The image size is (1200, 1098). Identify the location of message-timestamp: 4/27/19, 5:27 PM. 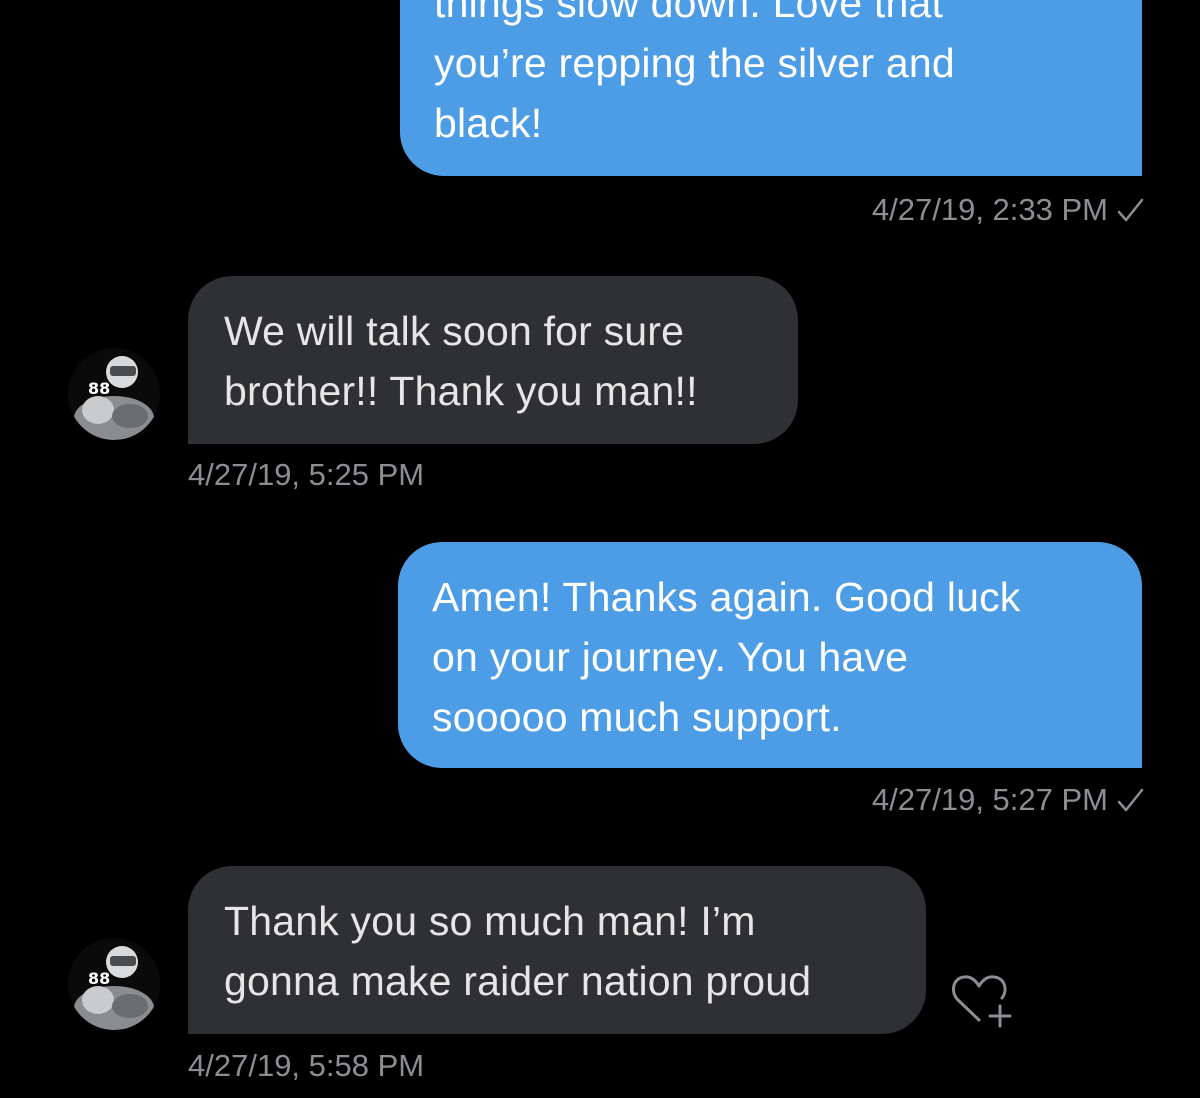
(989, 799).